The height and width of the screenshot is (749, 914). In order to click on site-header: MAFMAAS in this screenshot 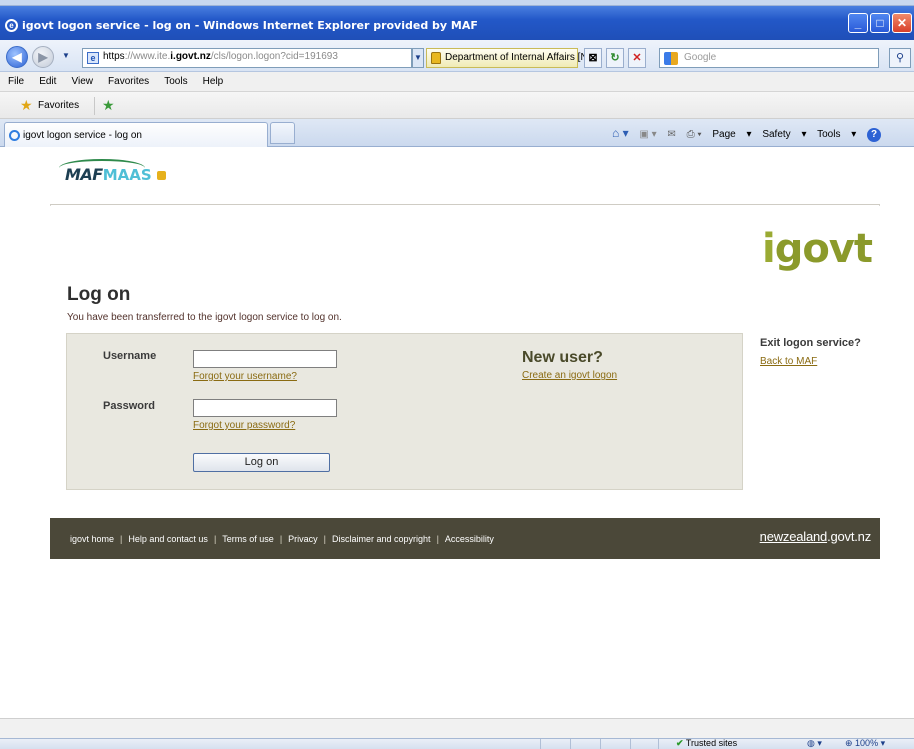, I will do `click(465, 176)`.